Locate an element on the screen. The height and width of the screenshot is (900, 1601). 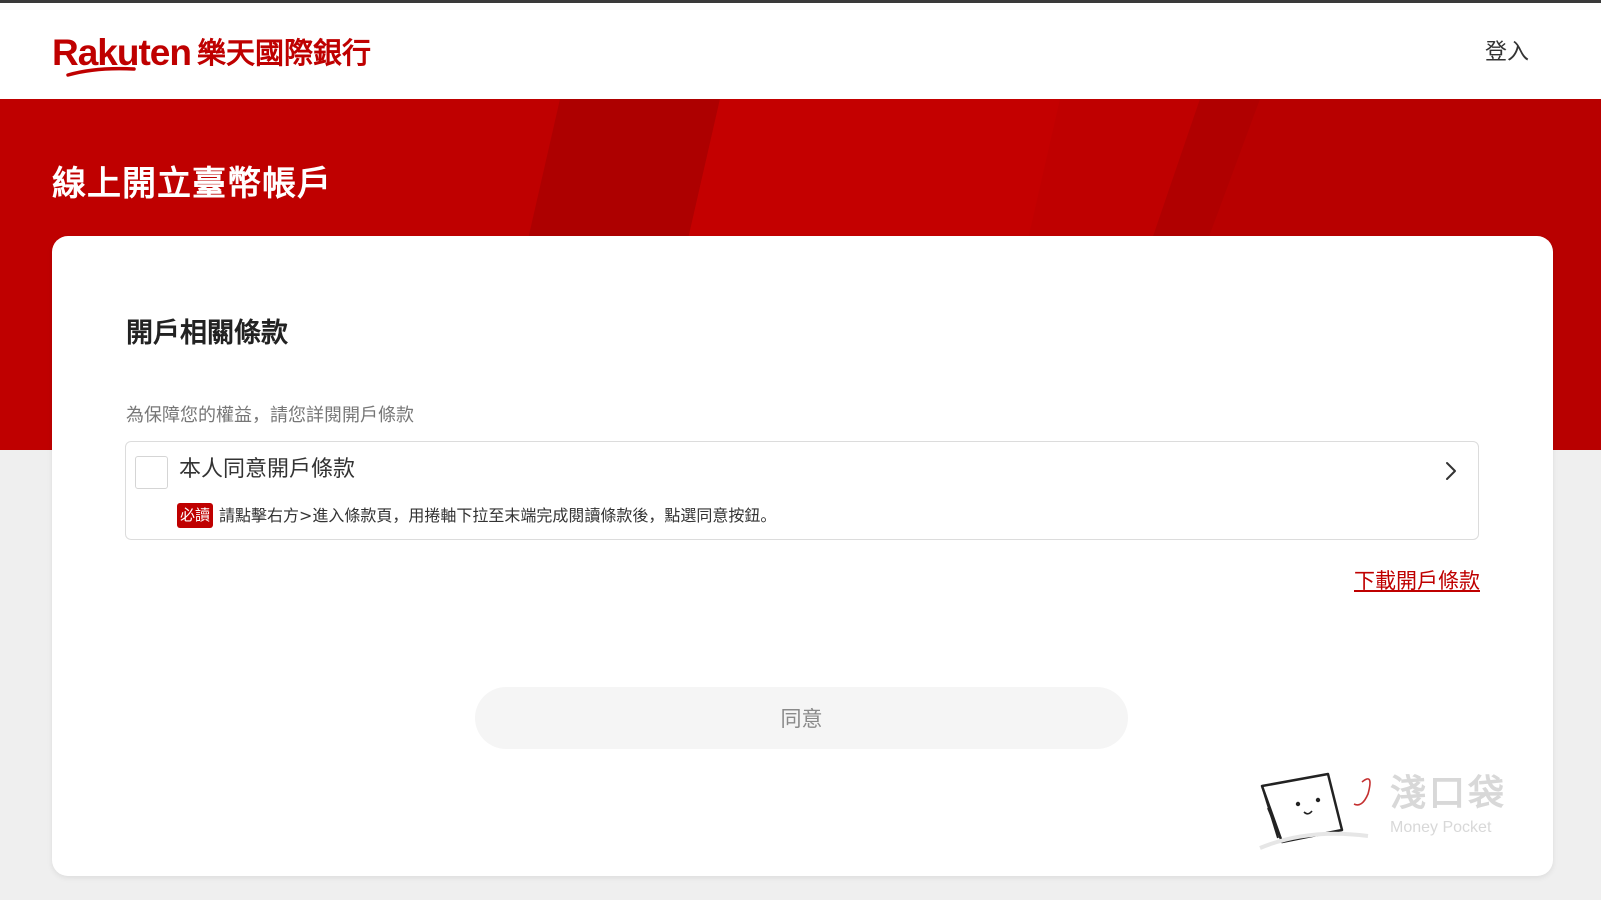
watermark-title: 淺口袋 is located at coordinates (1449, 793).